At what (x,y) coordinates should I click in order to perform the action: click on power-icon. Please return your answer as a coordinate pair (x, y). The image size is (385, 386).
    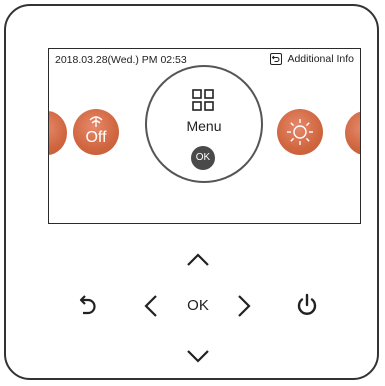
    Looking at the image, I should click on (307, 304).